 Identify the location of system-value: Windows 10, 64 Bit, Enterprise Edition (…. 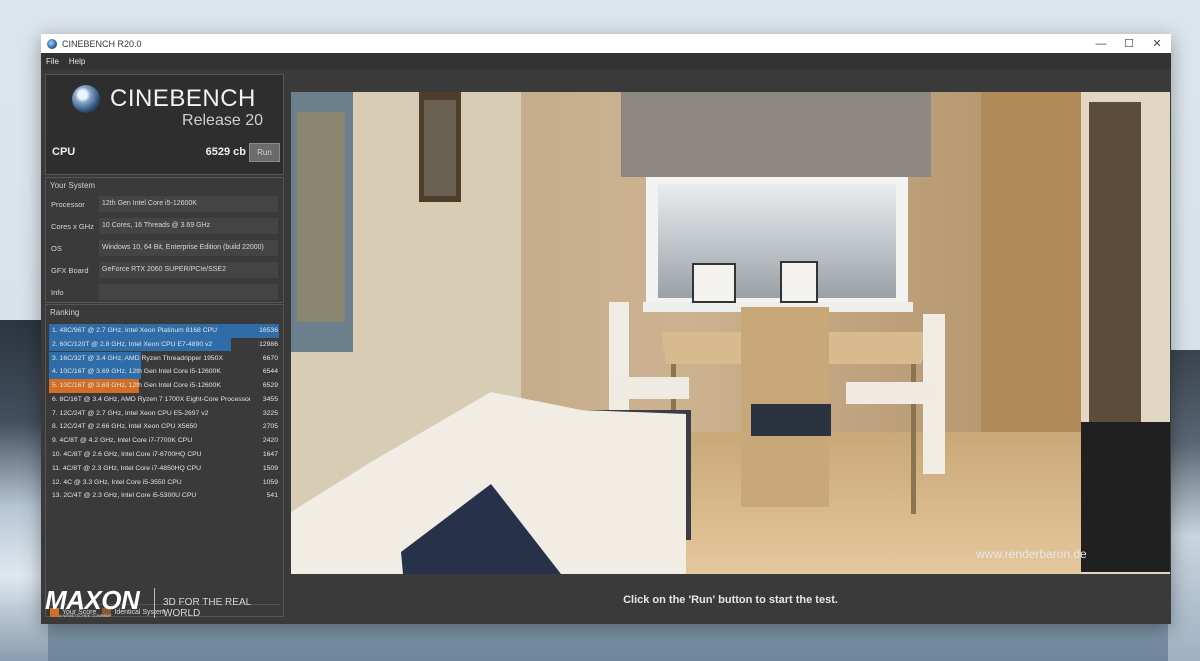
(188, 248).